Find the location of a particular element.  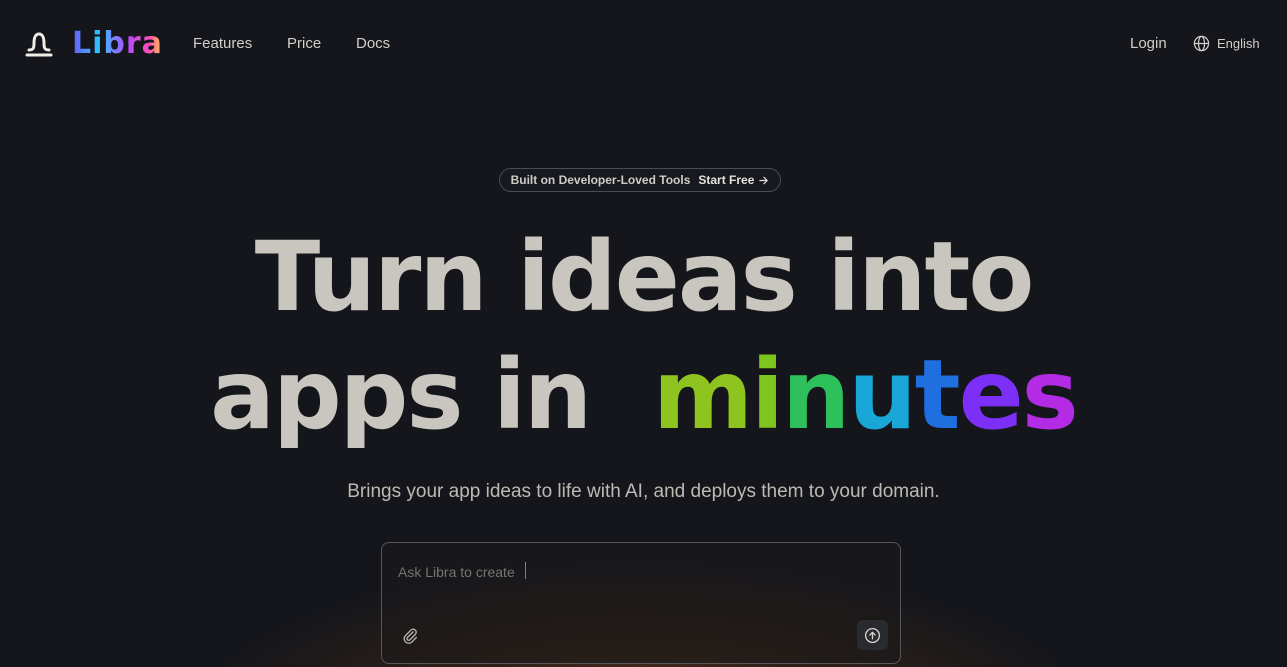

prompt-input is located at coordinates (638, 572).